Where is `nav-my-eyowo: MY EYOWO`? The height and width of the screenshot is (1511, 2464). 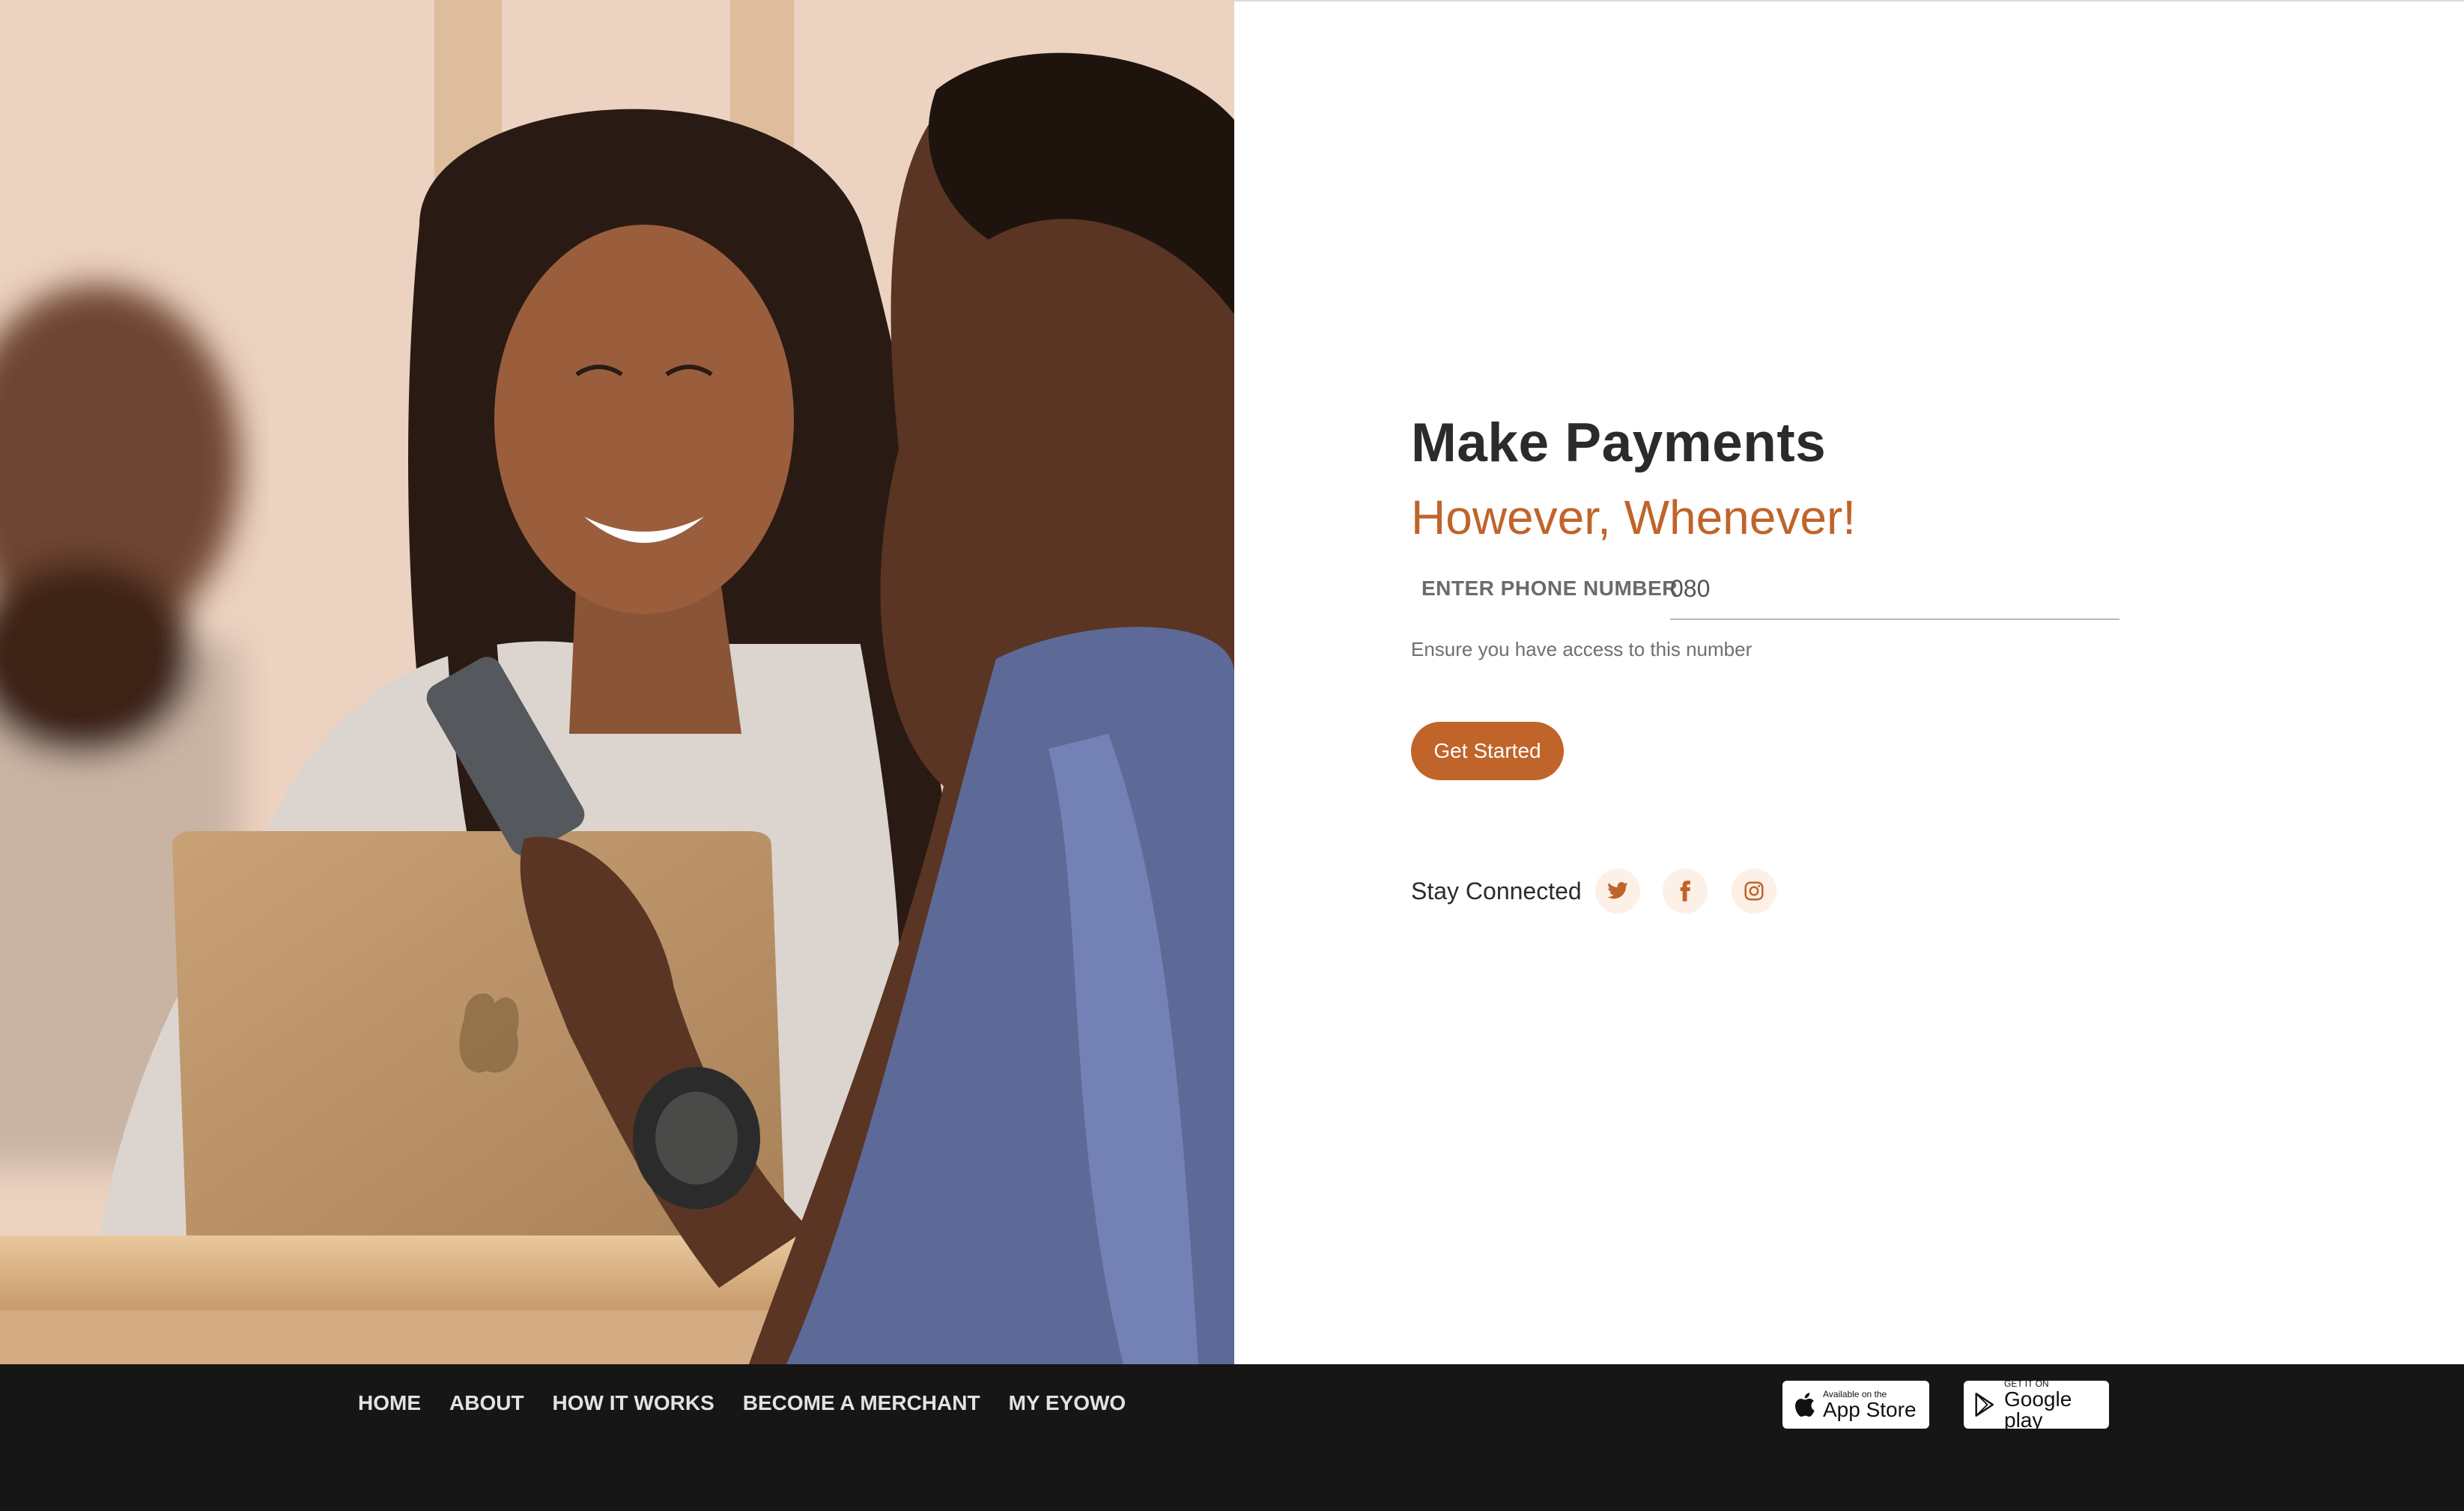 nav-my-eyowo: MY EYOWO is located at coordinates (1067, 1403).